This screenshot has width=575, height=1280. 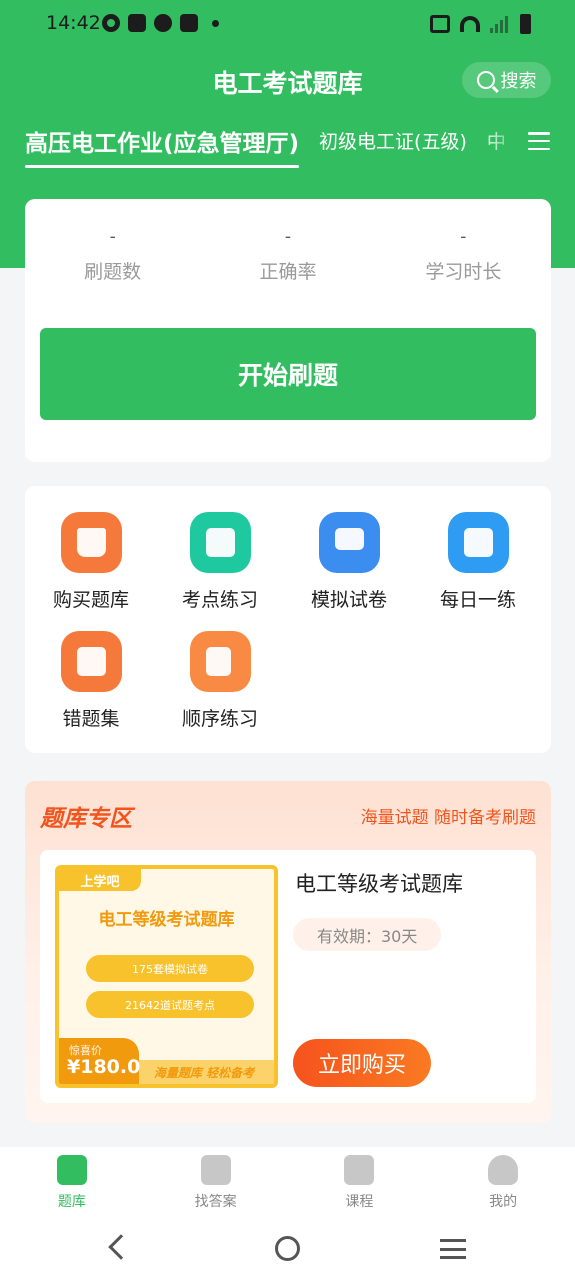 What do you see at coordinates (215, 23) in the screenshot?
I see `more-notifications-icon` at bounding box center [215, 23].